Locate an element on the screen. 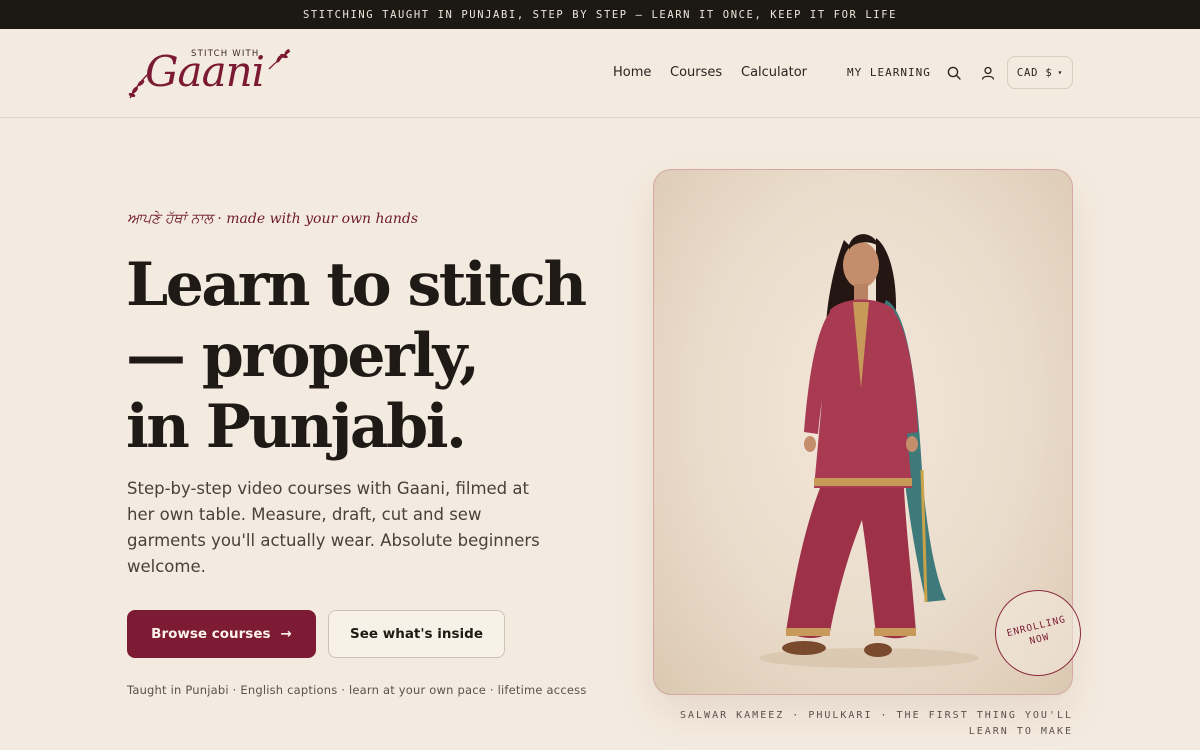  chevron-down-icon: ▾ is located at coordinates (1060, 72).